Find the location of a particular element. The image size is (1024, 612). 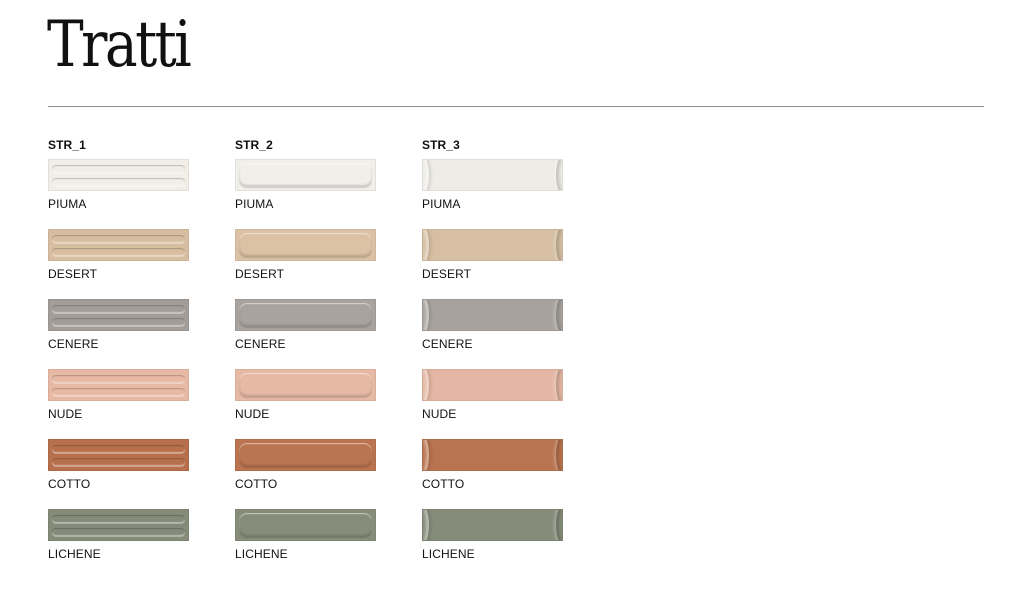

swatch-item-str-2-cenere: CENERE is located at coordinates (305, 334).